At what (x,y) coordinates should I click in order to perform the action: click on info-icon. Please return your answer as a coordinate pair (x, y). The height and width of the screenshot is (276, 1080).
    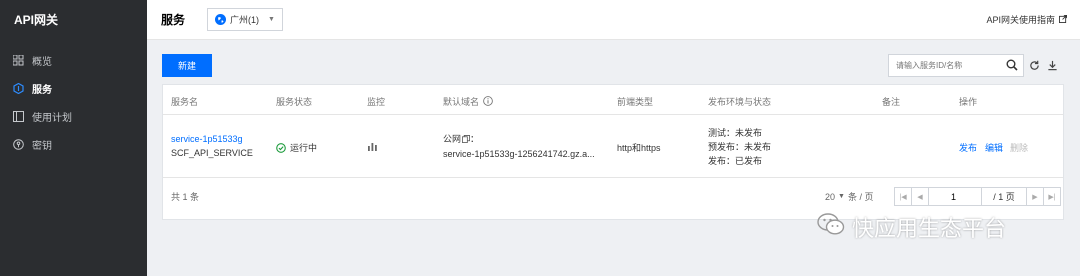
    Looking at the image, I should click on (488, 101).